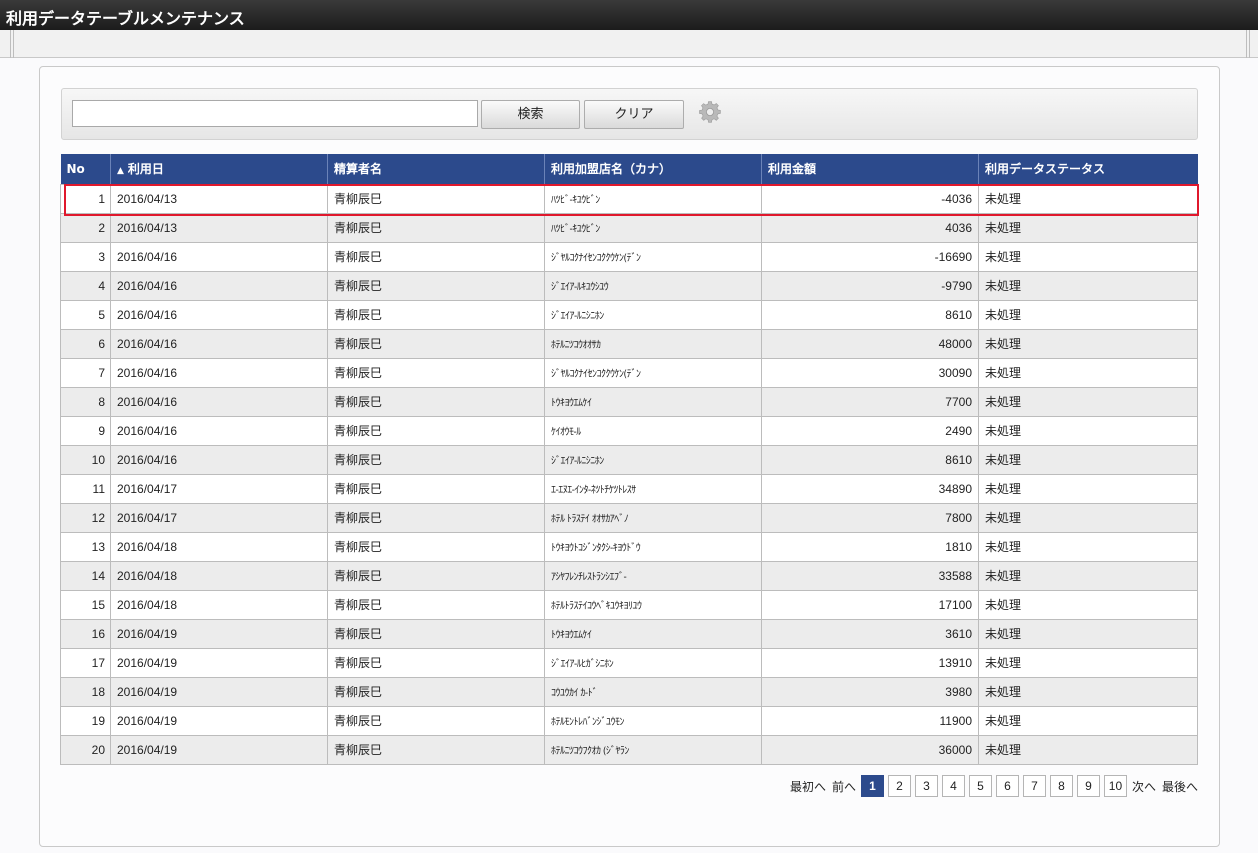 This screenshot has width=1258, height=853. I want to click on cell-no: 4, so click(85, 285).